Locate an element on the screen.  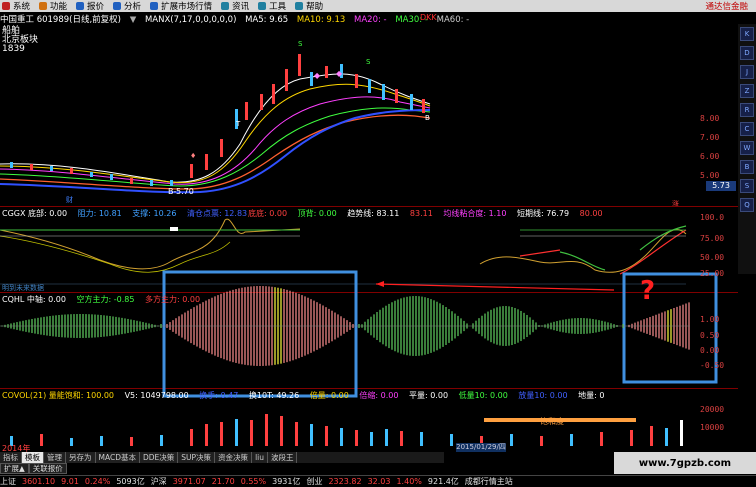
status-item: 32.03 is located at coordinates (379, 481).